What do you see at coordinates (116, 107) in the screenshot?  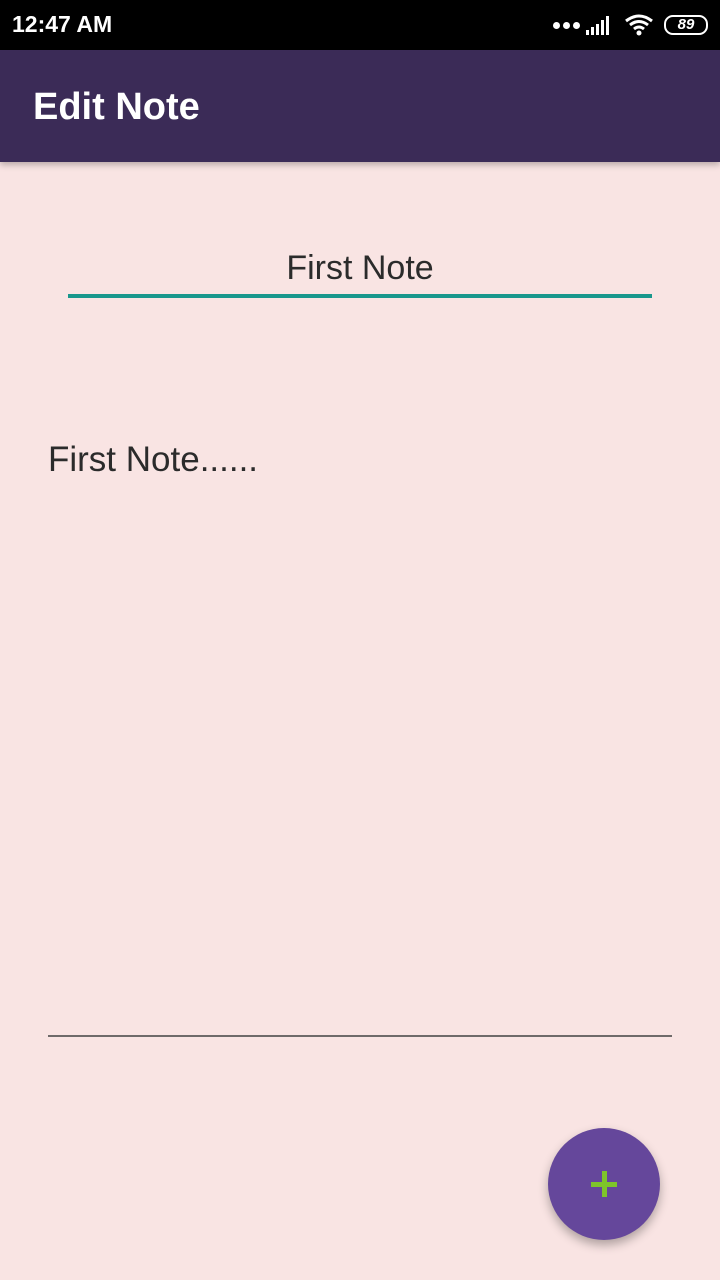 I see `page-title: Edit Note` at bounding box center [116, 107].